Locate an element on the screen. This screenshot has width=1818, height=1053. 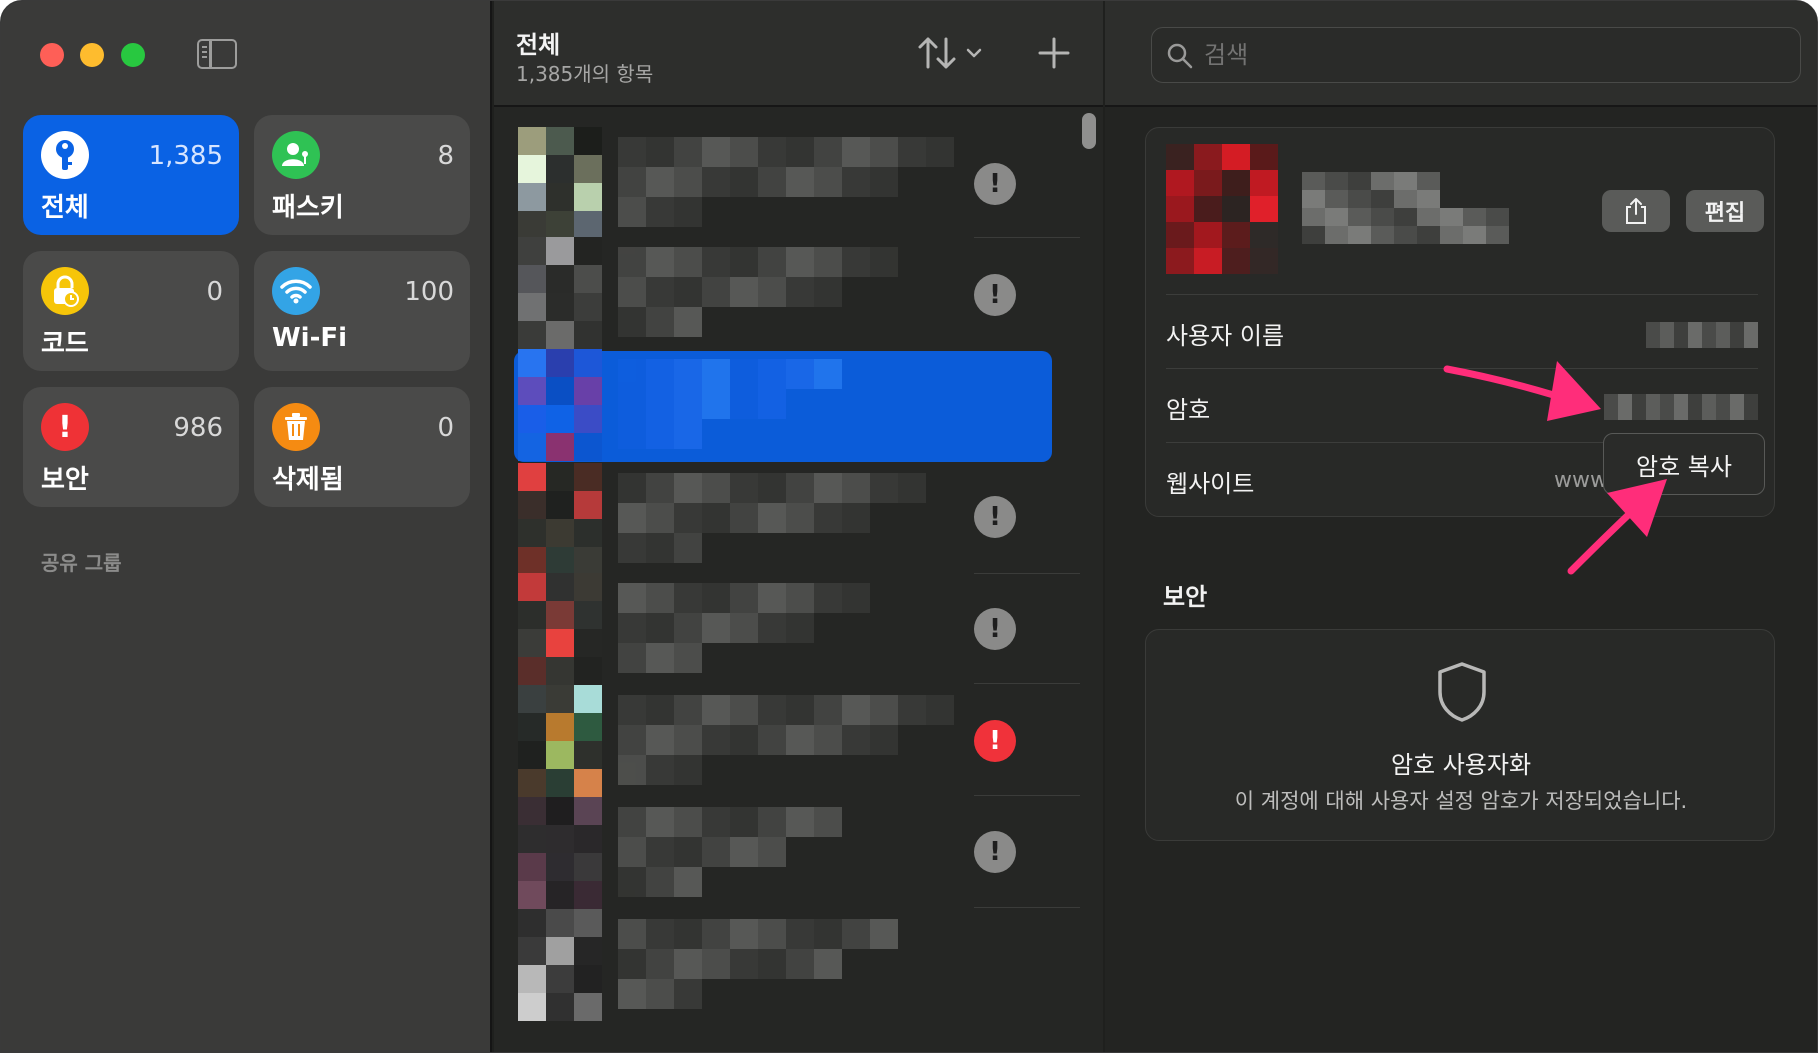
sort-button is located at coordinates (952, 53).